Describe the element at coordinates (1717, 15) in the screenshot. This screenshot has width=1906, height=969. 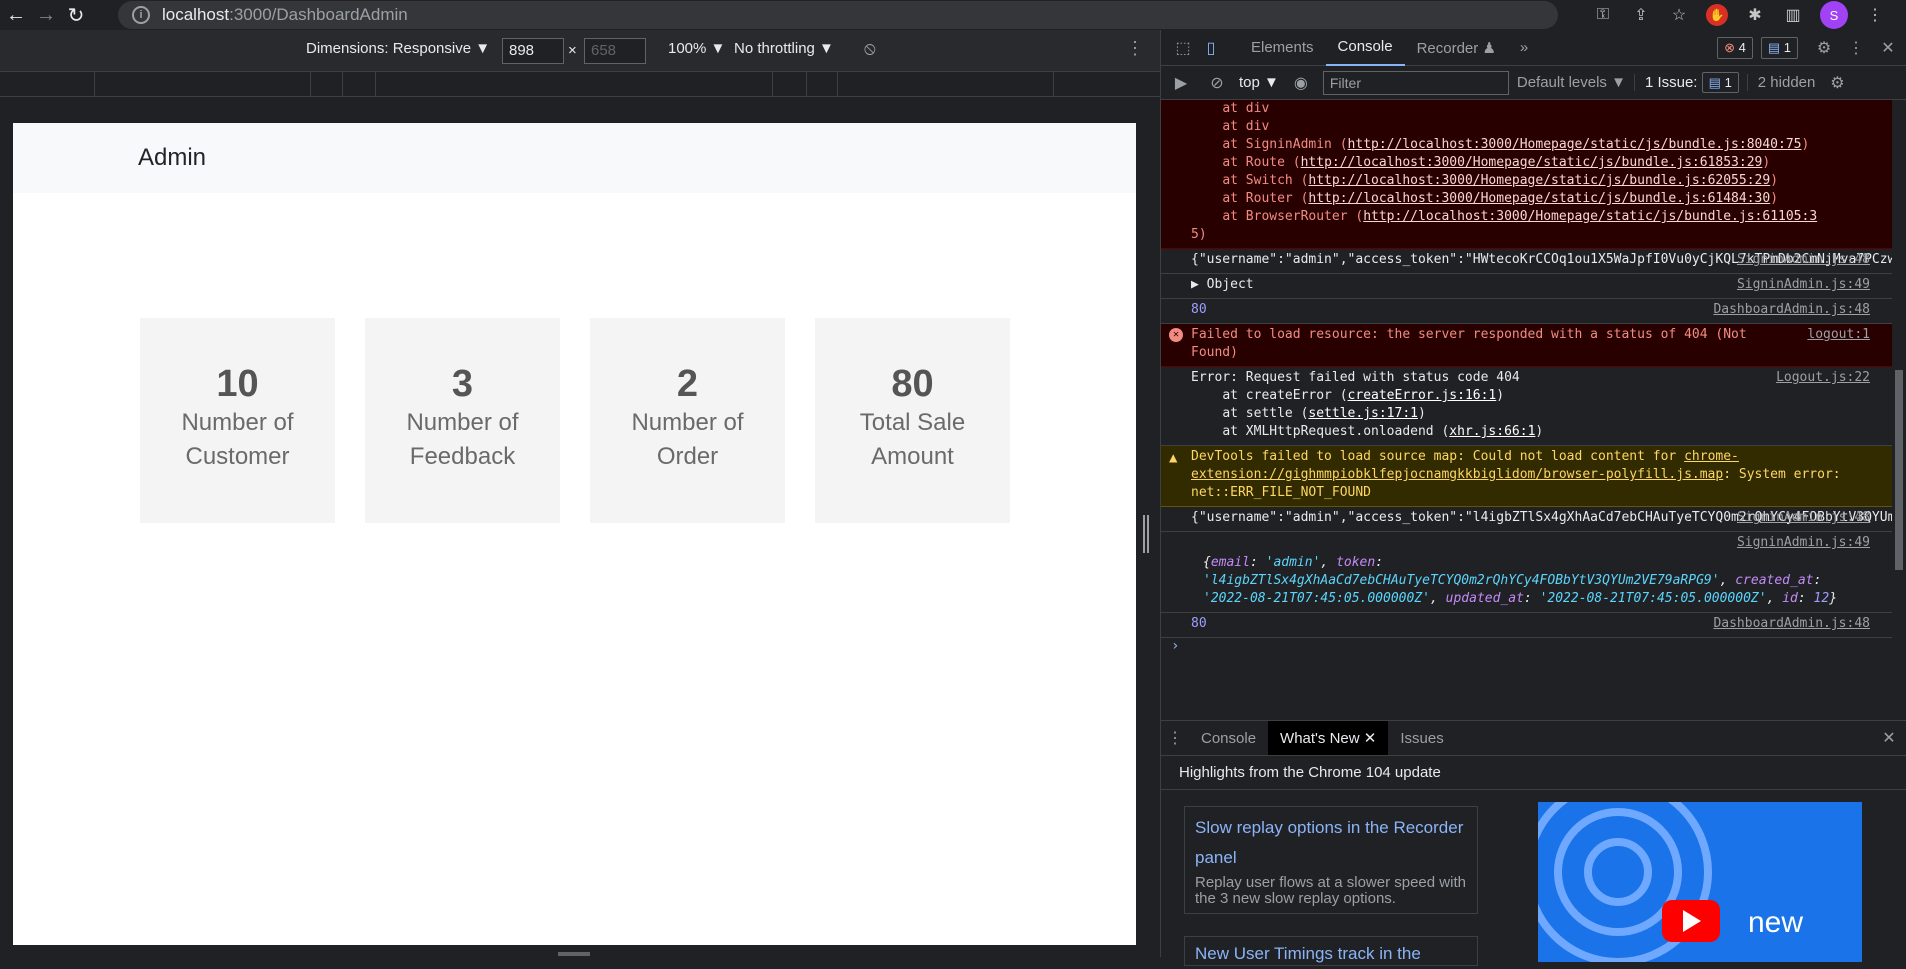
I see `extension-icon: ✋` at that location.